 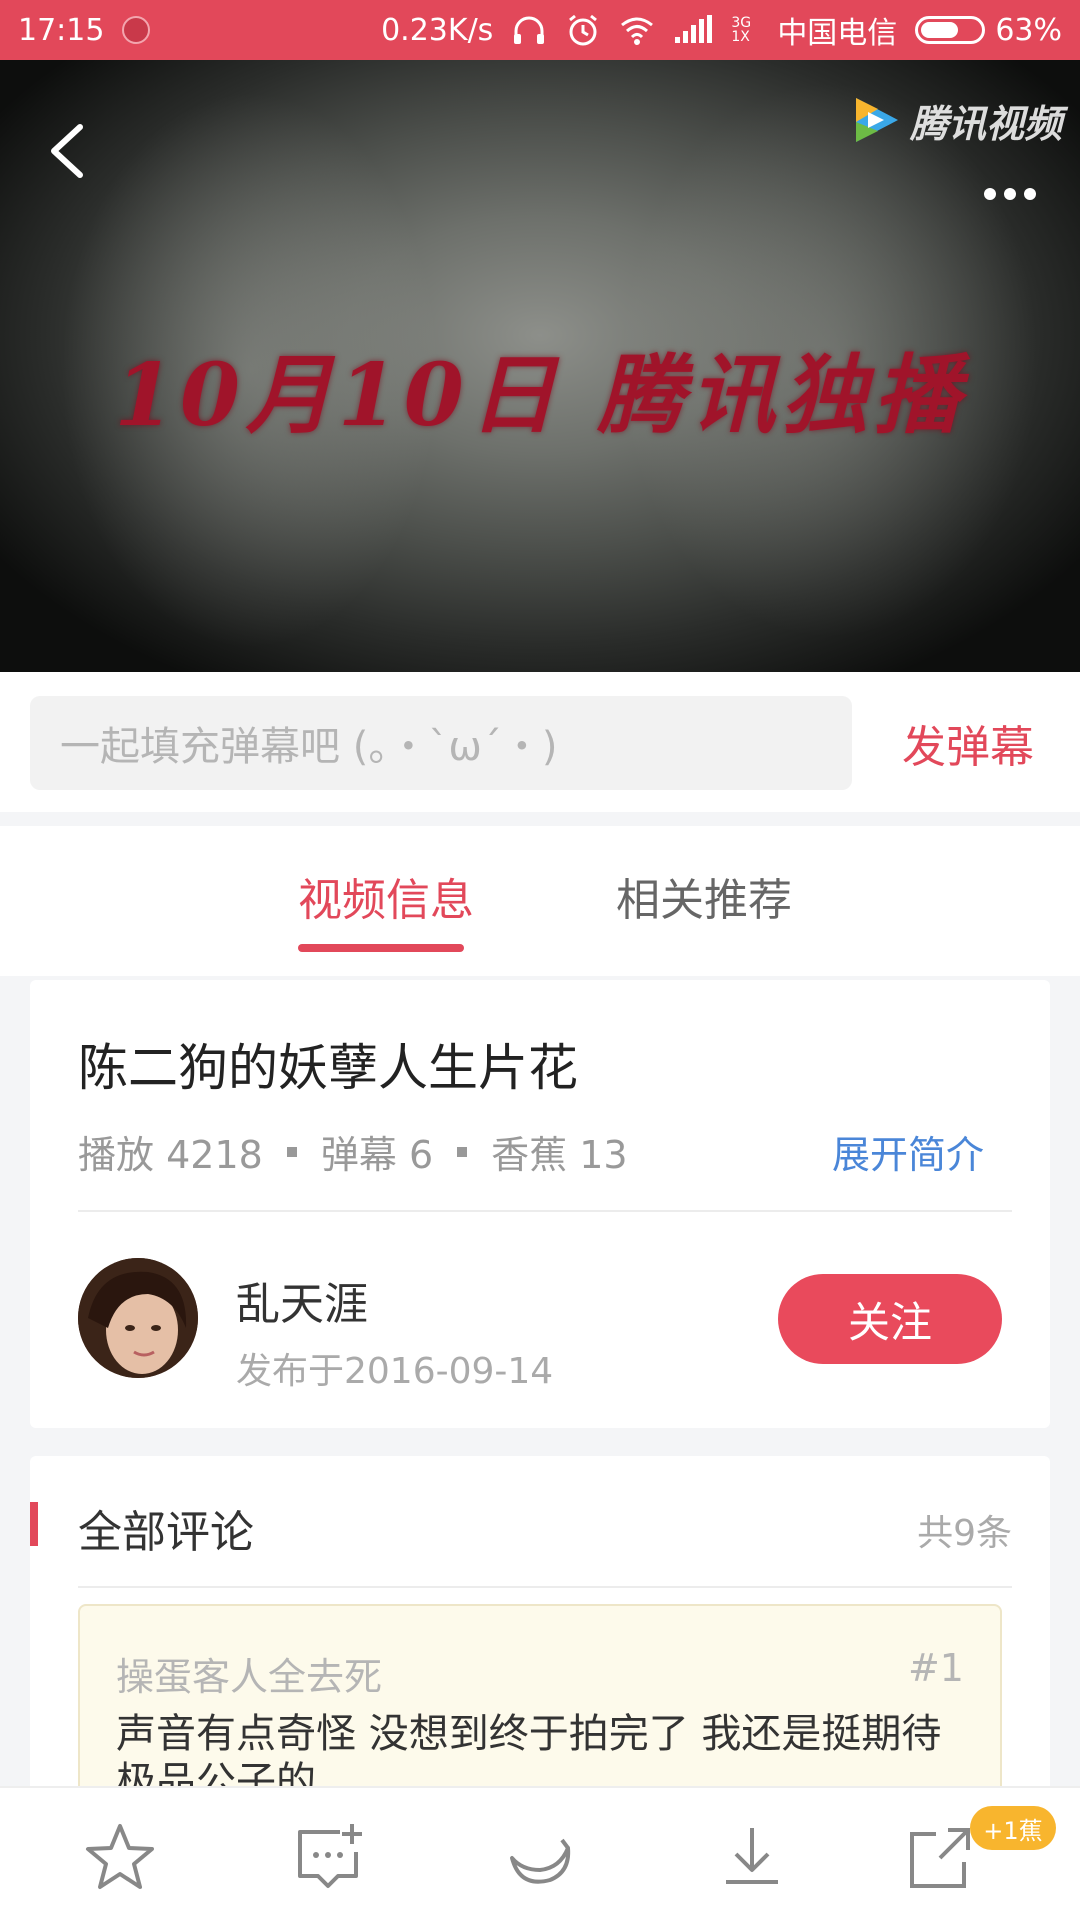 What do you see at coordinates (1028, 30) in the screenshot?
I see `battery-percent: 63%` at bounding box center [1028, 30].